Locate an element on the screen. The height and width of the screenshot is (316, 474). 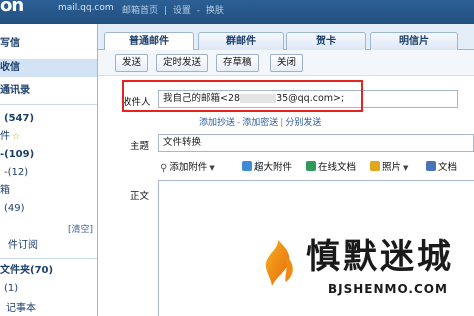
mail-domain: mail.qq.com is located at coordinates (86, 8).